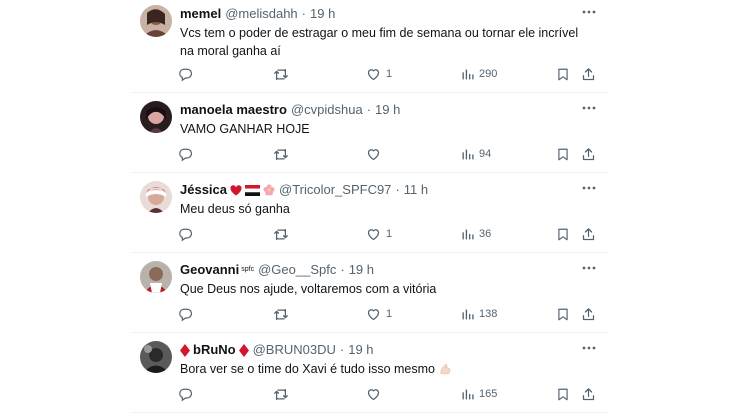 The image size is (740, 416). I want to click on views-button: 165, so click(479, 394).